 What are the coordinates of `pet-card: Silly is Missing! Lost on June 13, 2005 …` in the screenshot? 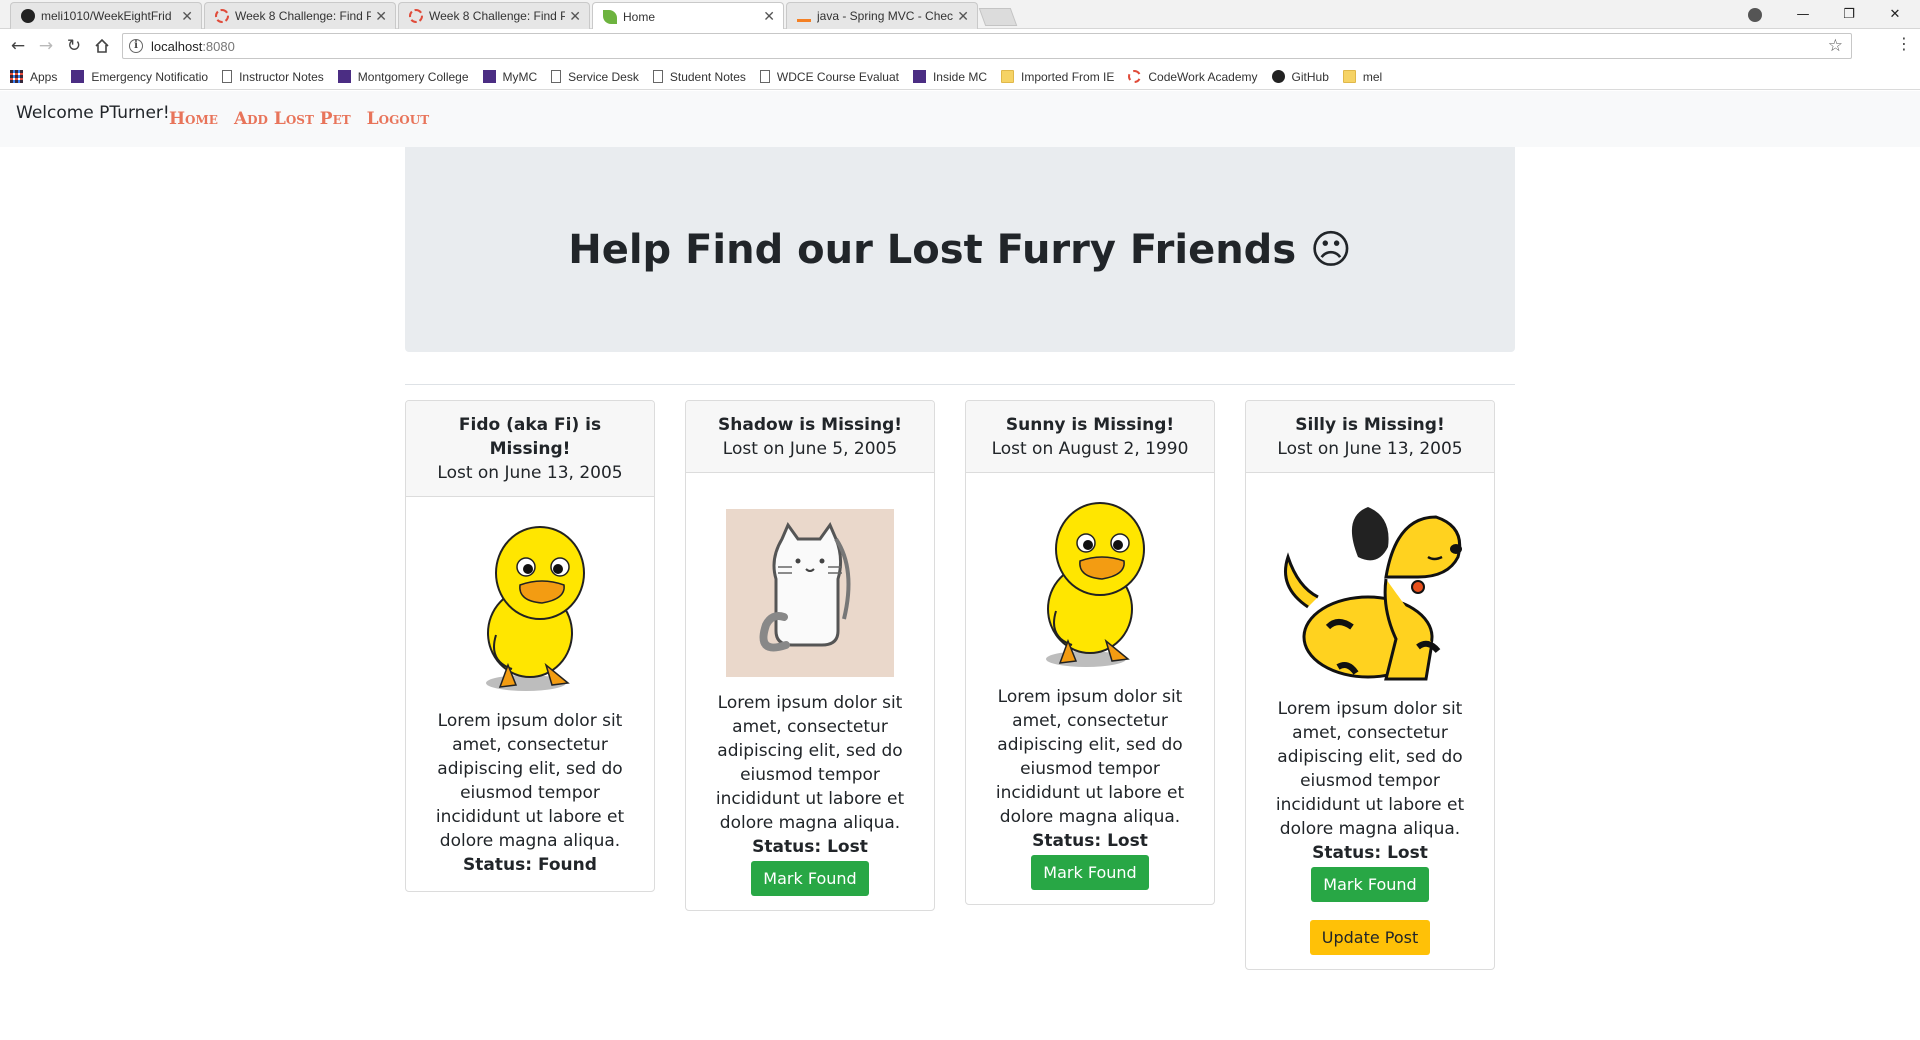 It's located at (1370, 685).